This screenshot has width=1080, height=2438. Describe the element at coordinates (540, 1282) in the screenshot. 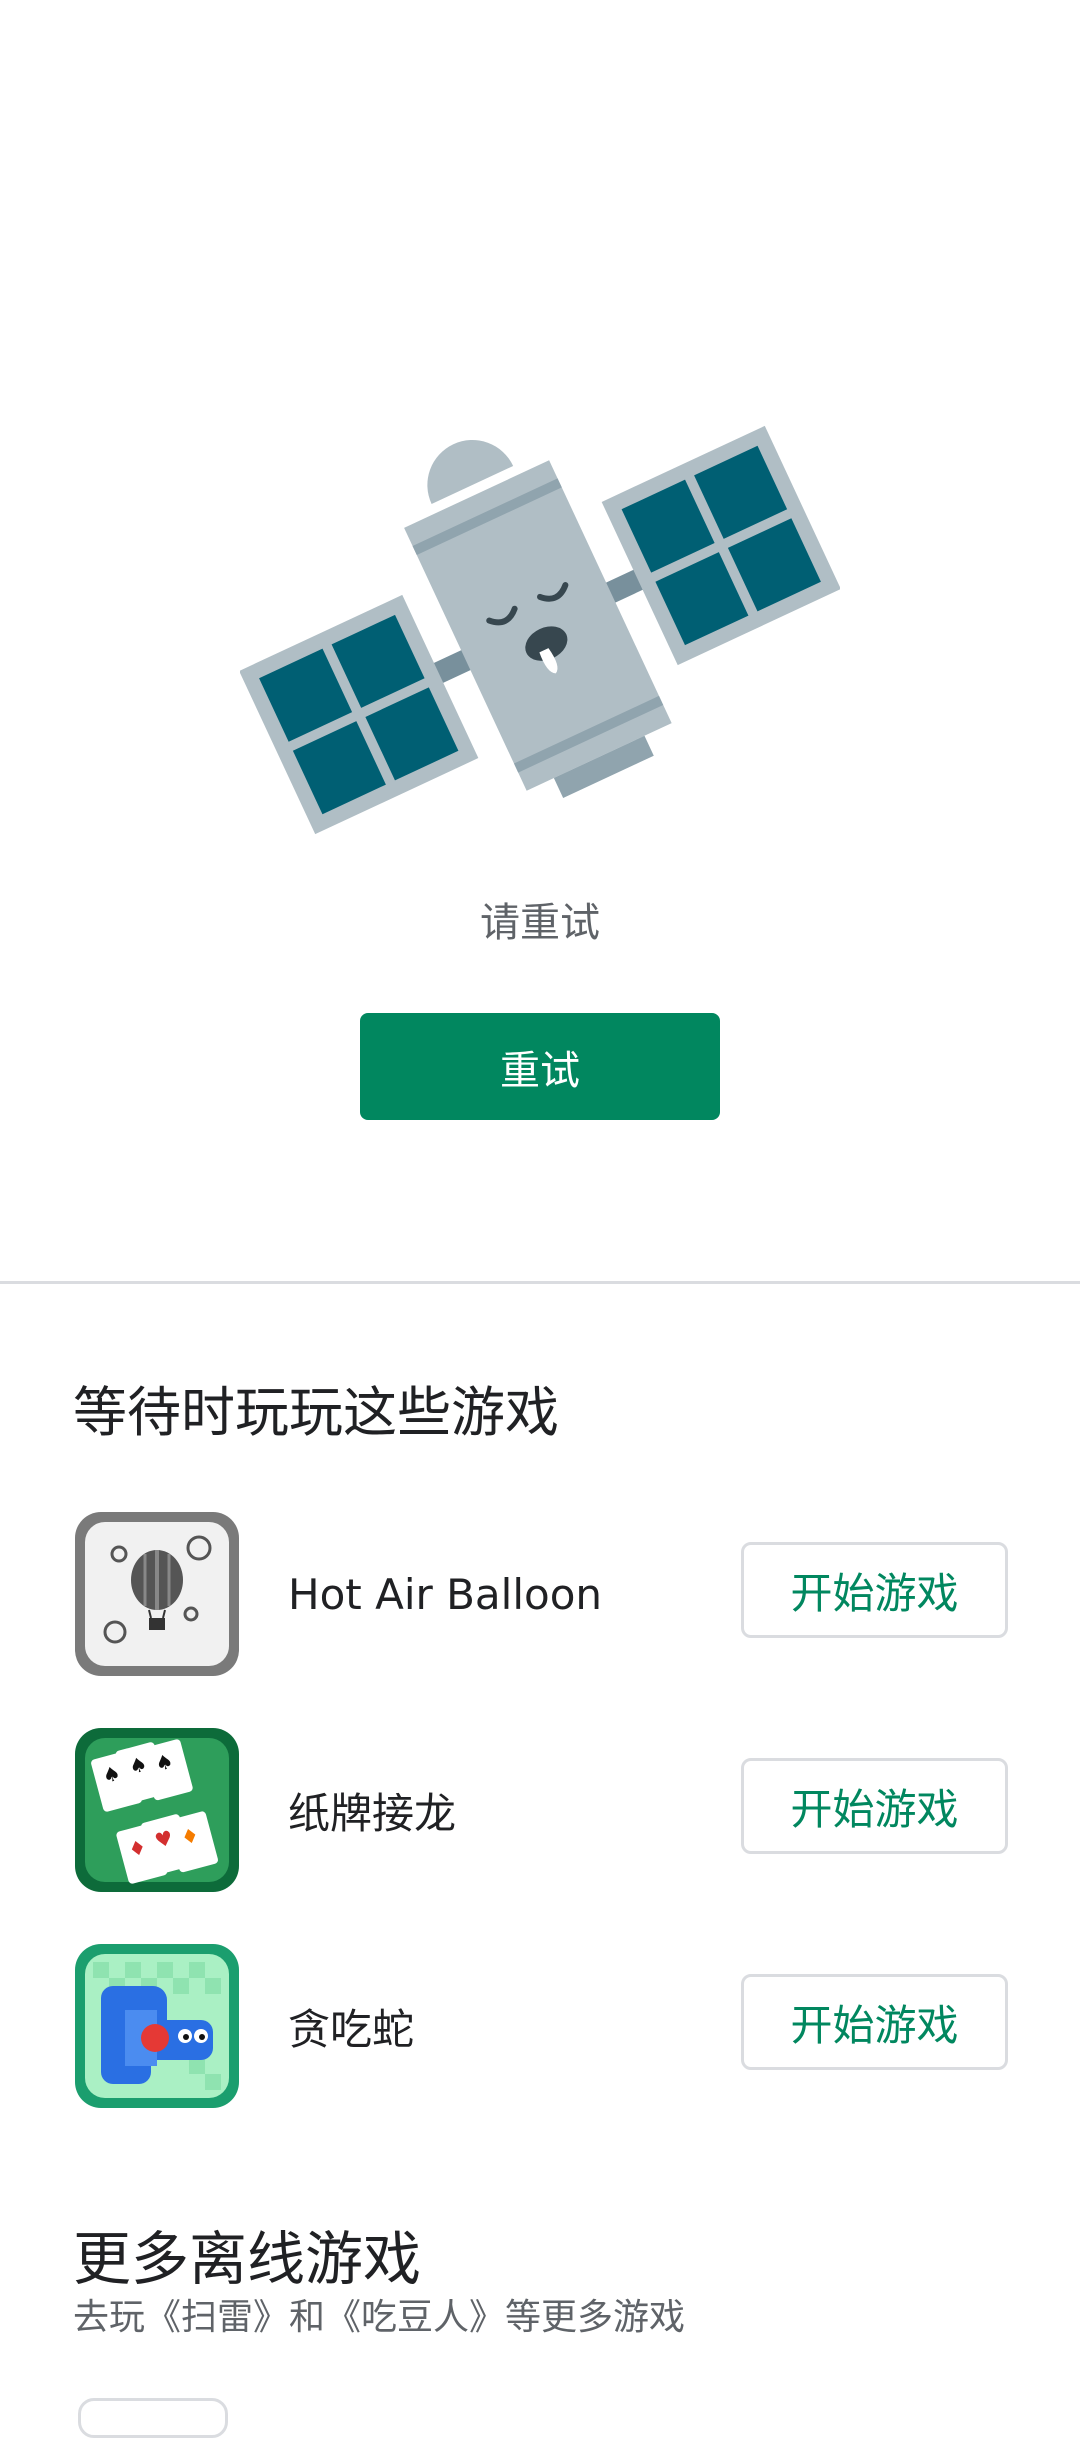

I see `section-divider` at that location.